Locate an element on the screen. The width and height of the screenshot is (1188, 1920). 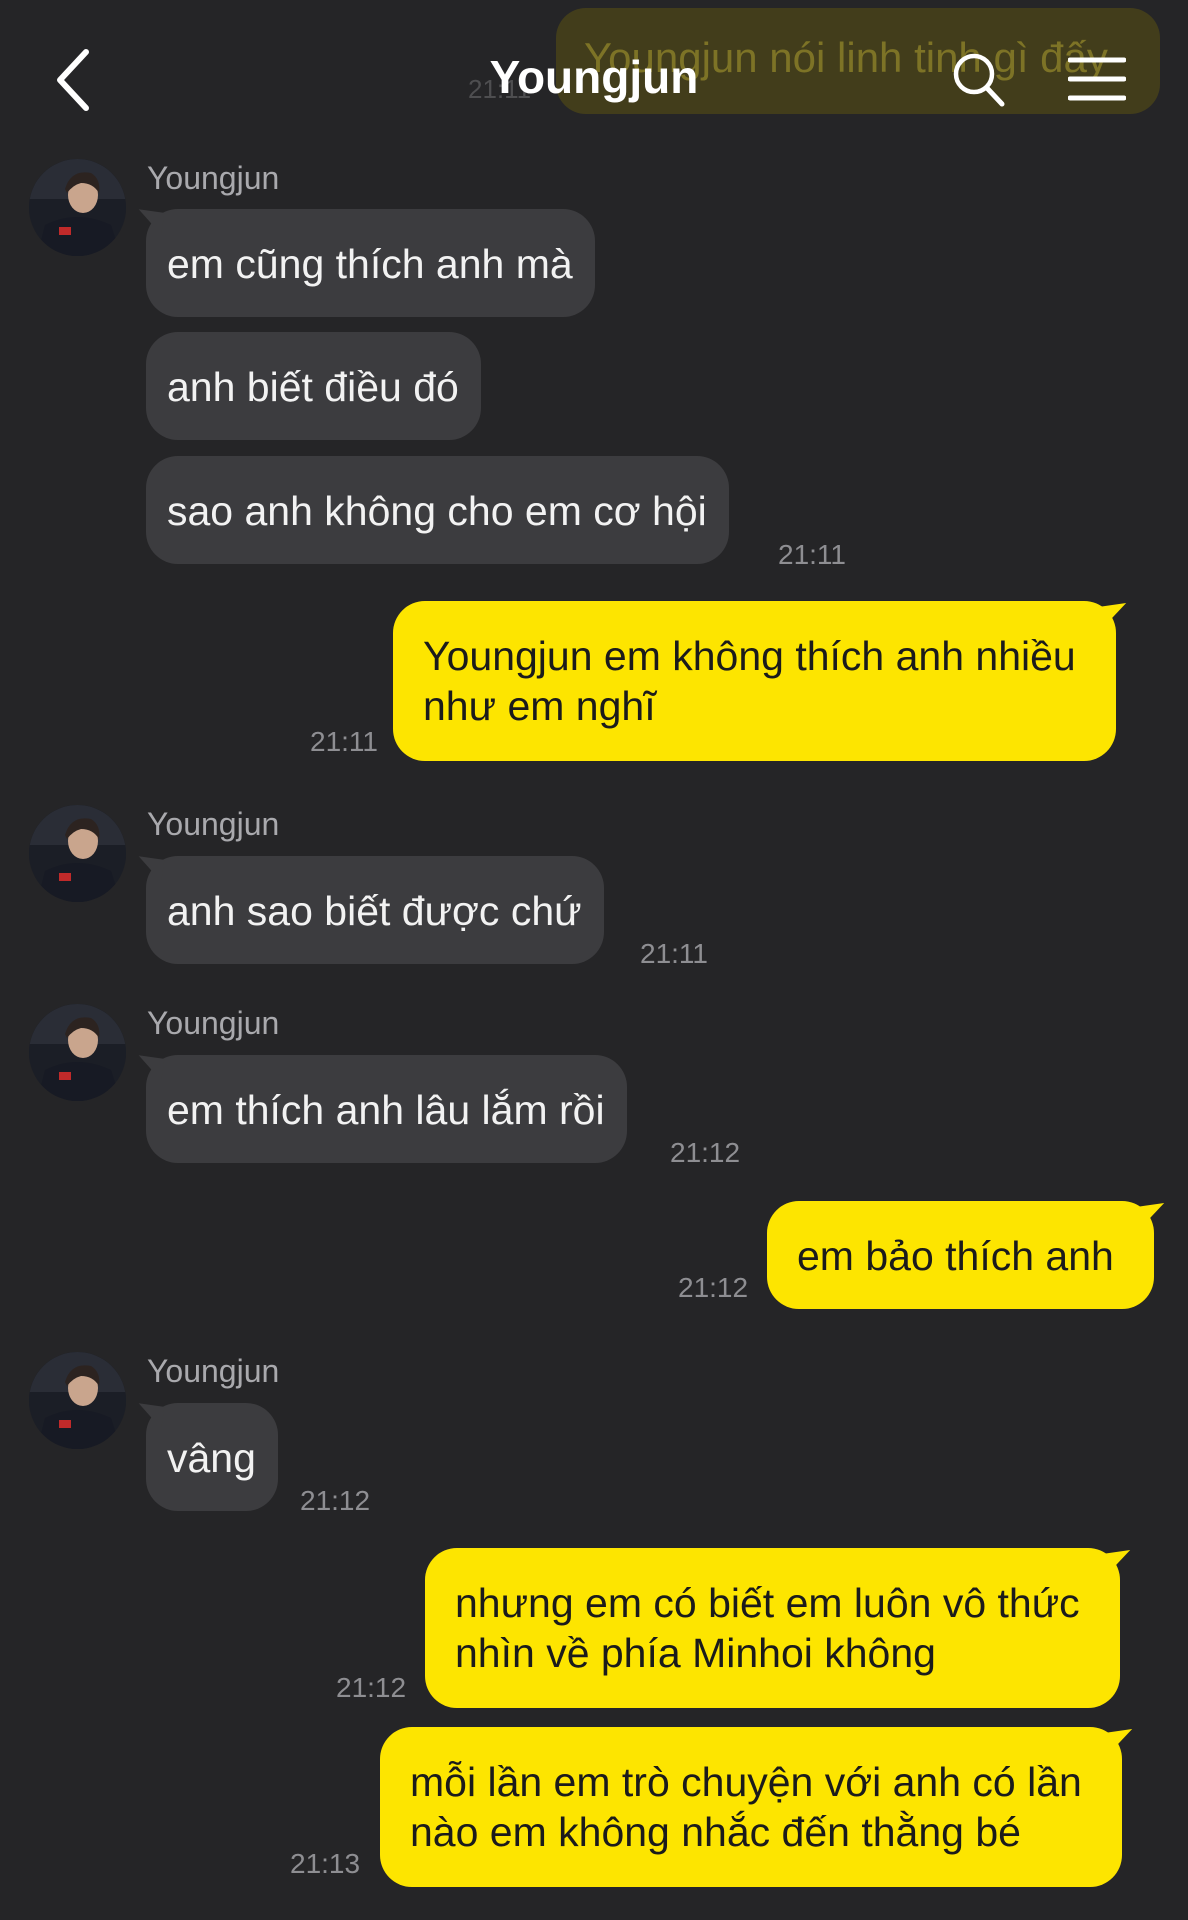
message-line: mỗi lần em trò chuyện với anh có lần is located at coordinates (746, 1782).